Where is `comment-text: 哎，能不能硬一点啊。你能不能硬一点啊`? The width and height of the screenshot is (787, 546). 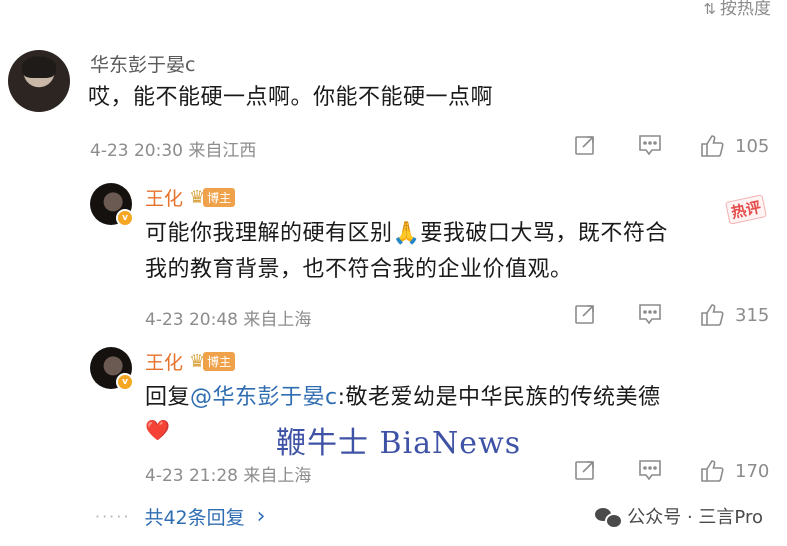
comment-text: 哎，能不能硬一点啊。你能不能硬一点啊 is located at coordinates (291, 97).